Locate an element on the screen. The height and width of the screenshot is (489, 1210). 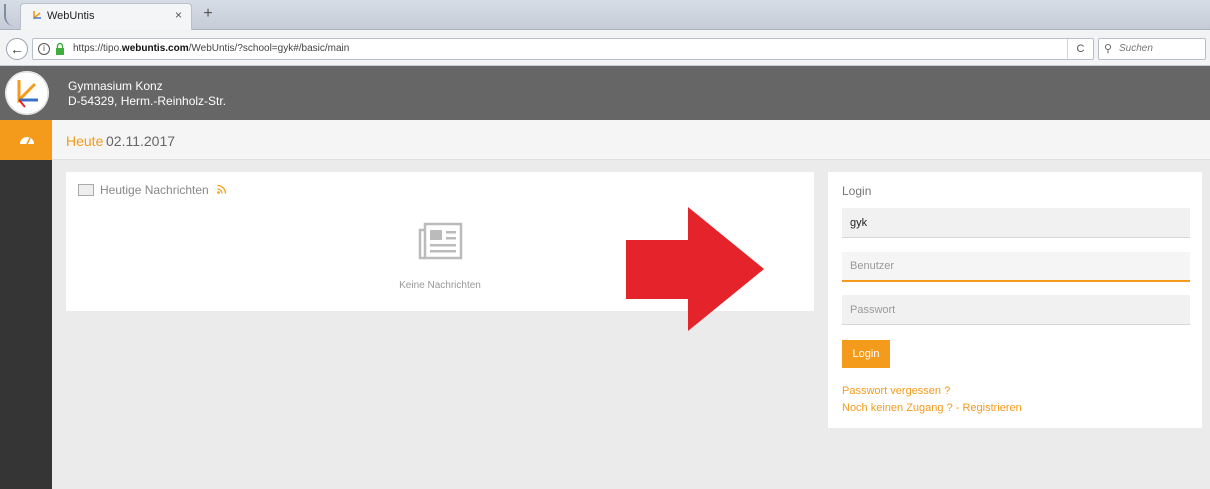
url-domain: webuntis.com is located at coordinates (155, 48).